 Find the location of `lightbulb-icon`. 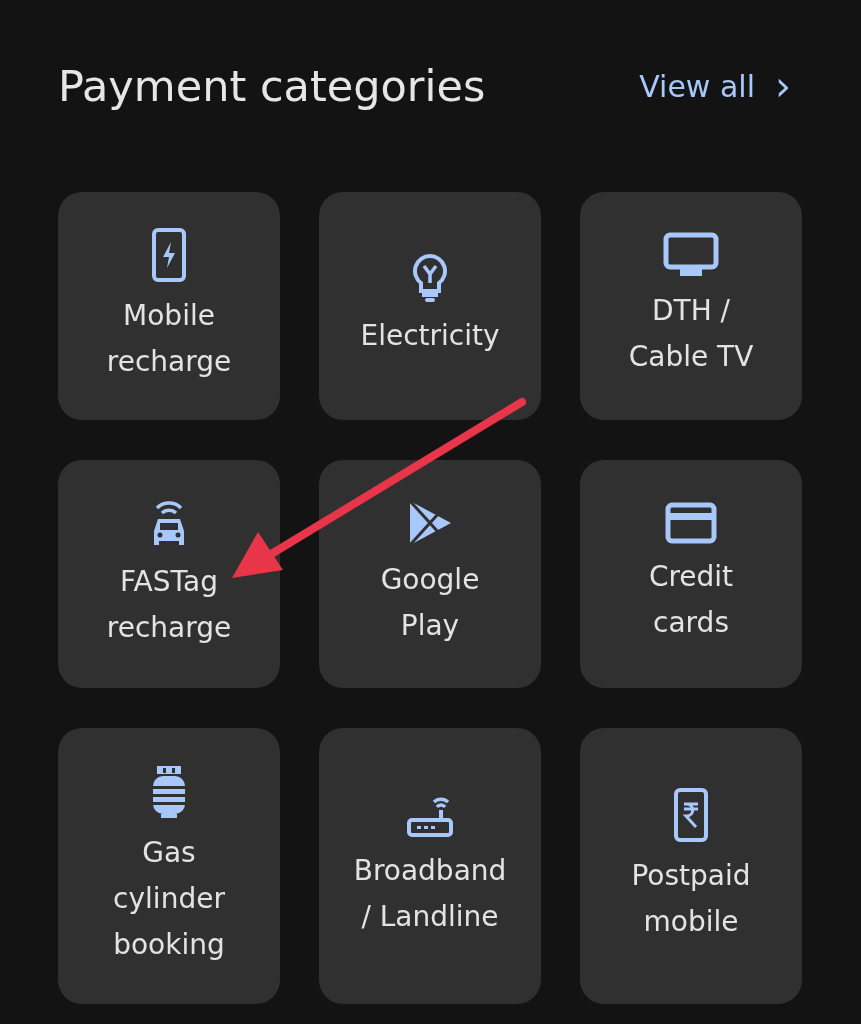

lightbulb-icon is located at coordinates (430, 278).